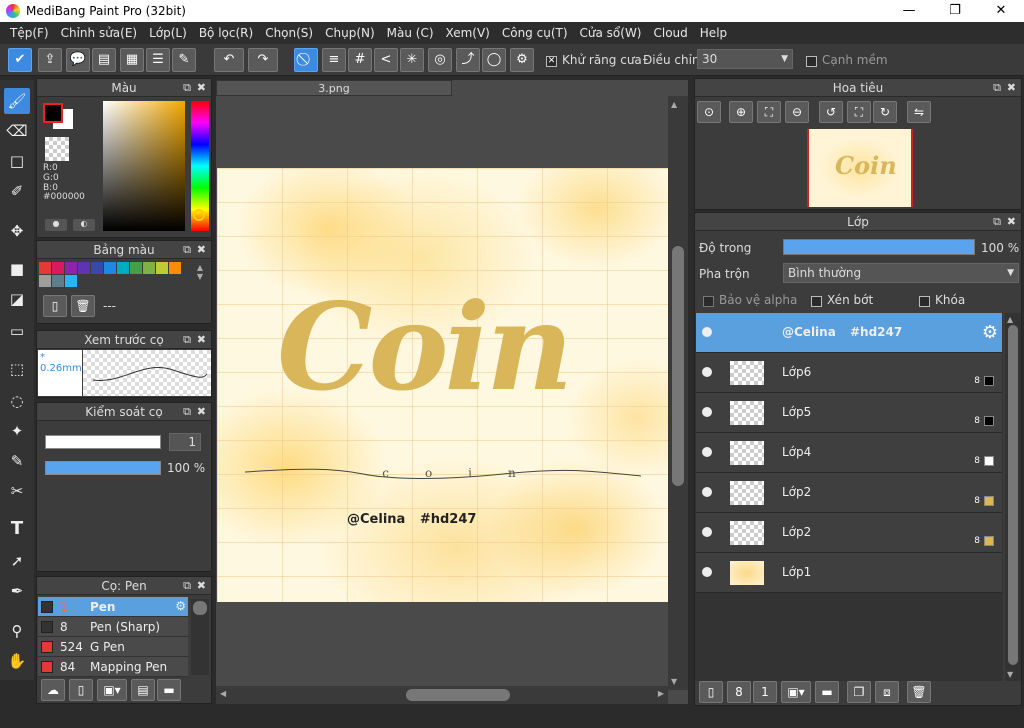 Image resolution: width=1024 pixels, height=728 pixels. What do you see at coordinates (17, 561) in the screenshot?
I see `operation-tool-icon: ➚` at bounding box center [17, 561].